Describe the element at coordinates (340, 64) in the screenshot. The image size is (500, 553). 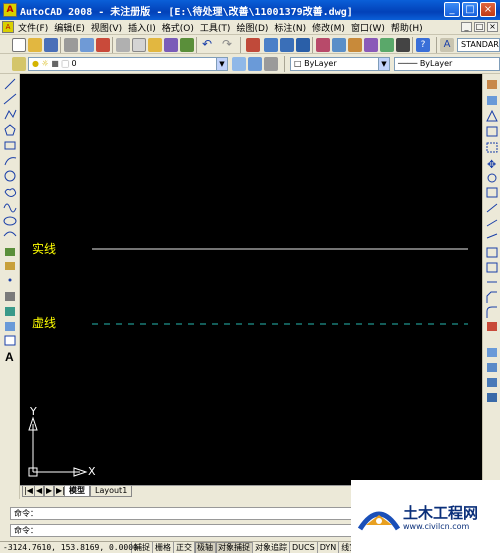
I see `color-combo: □ ByLayer ▼` at that location.